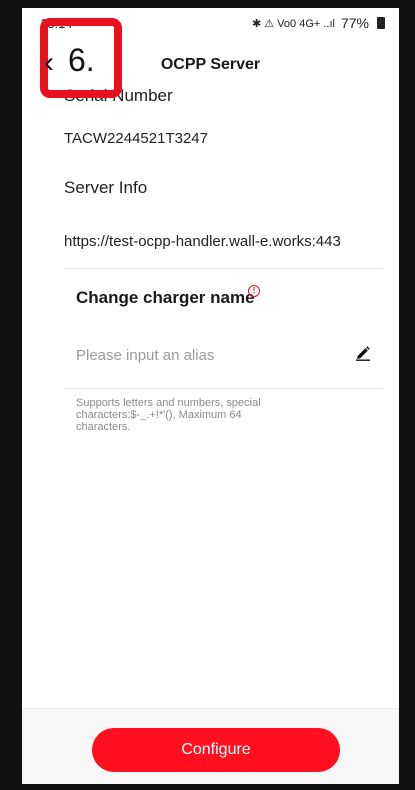 Image resolution: width=415 pixels, height=790 pixels. I want to click on status-indicators: ✱ ⚠ Vo0 4G+ ..ıl 77%, so click(318, 23).